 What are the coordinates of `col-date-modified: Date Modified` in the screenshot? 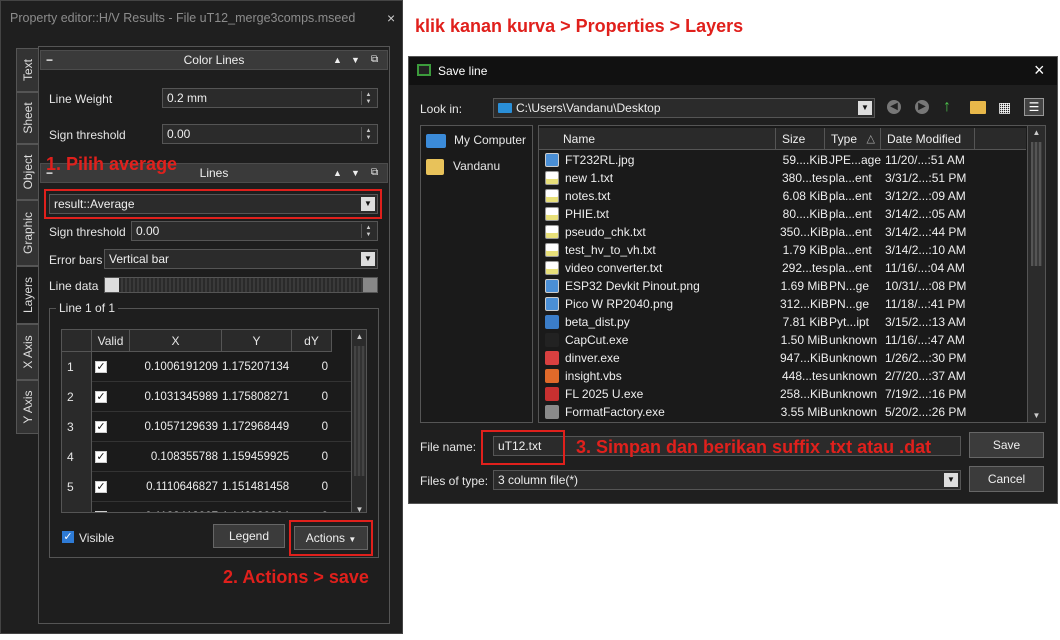 It's located at (928, 139).